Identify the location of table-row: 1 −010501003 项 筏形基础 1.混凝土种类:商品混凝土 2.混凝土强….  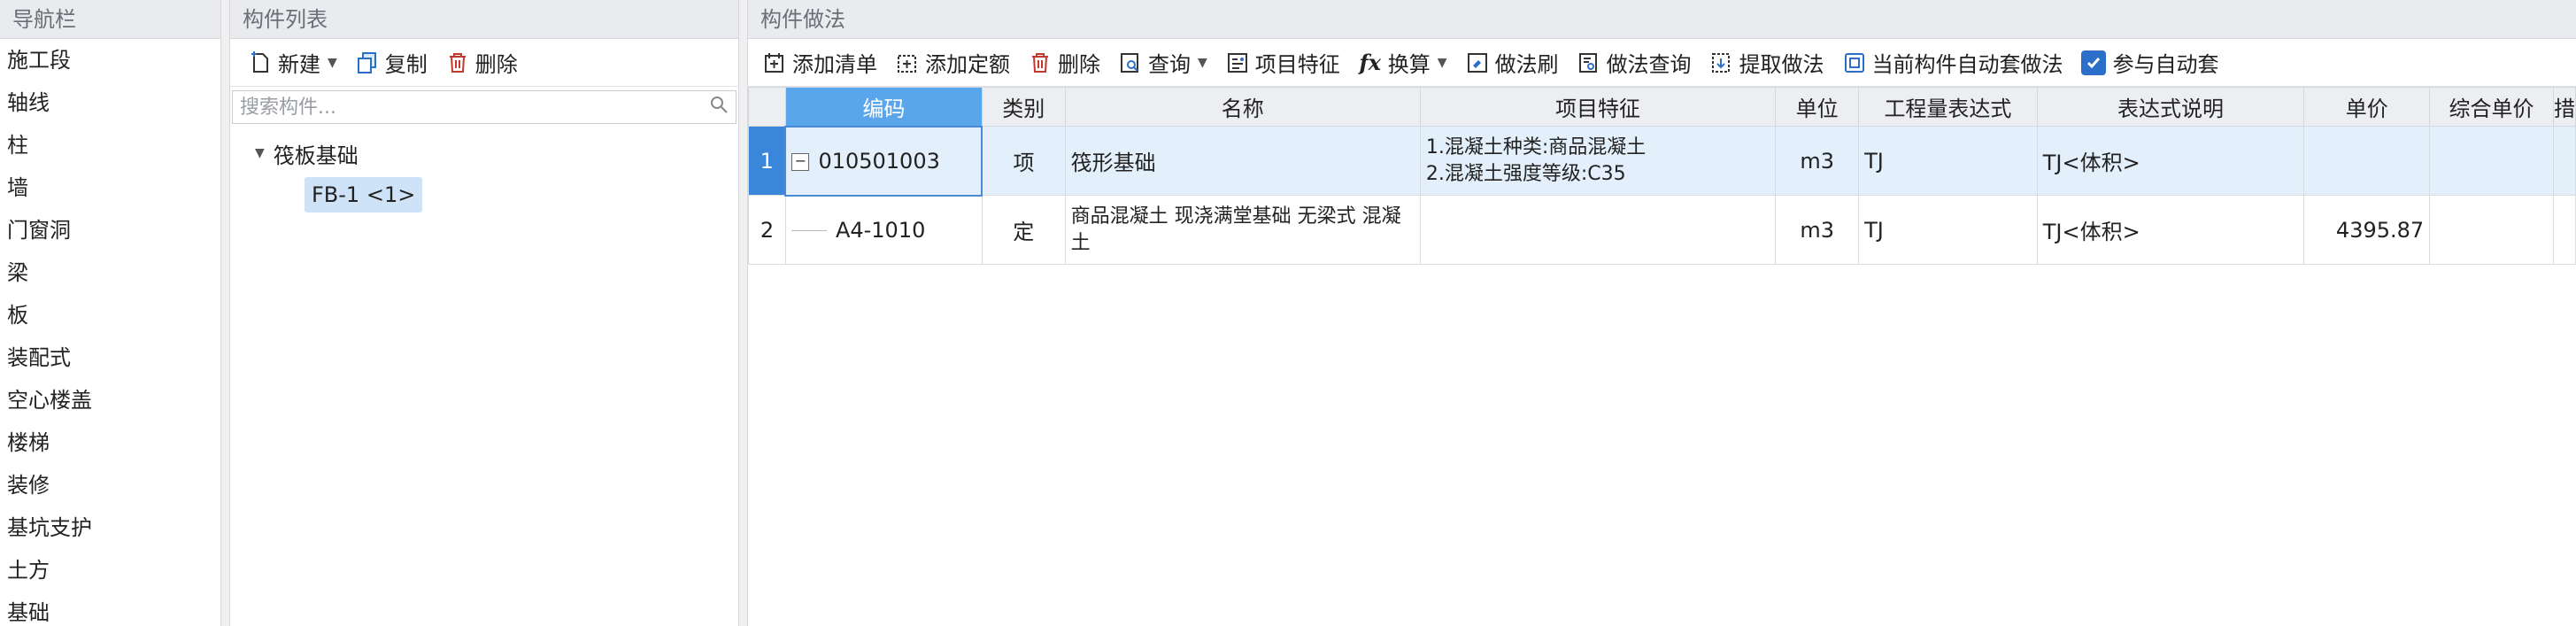
(1662, 161).